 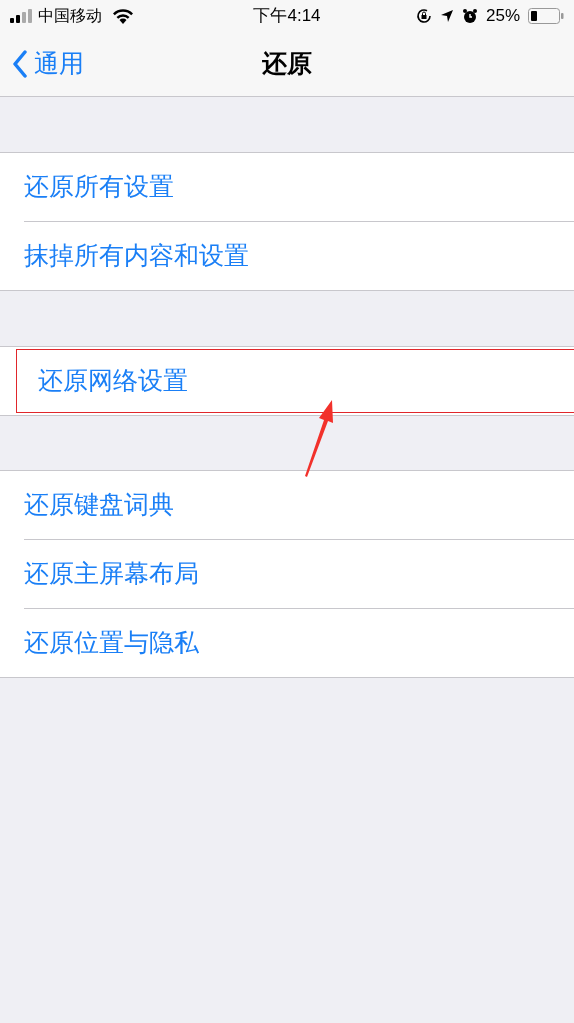 I want to click on settings-row: 抹掉所有内容和设置, so click(x=299, y=256).